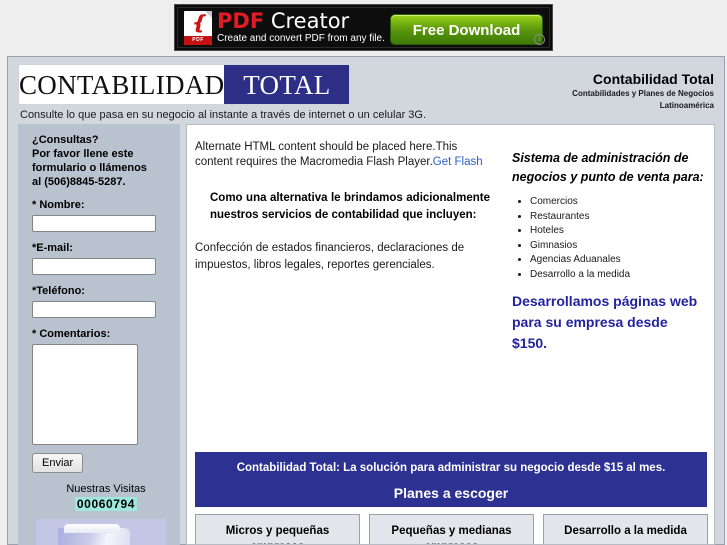  Describe the element at coordinates (106, 496) in the screenshot. I see `visitas-block: Nuestras Visitas 00060794` at that location.